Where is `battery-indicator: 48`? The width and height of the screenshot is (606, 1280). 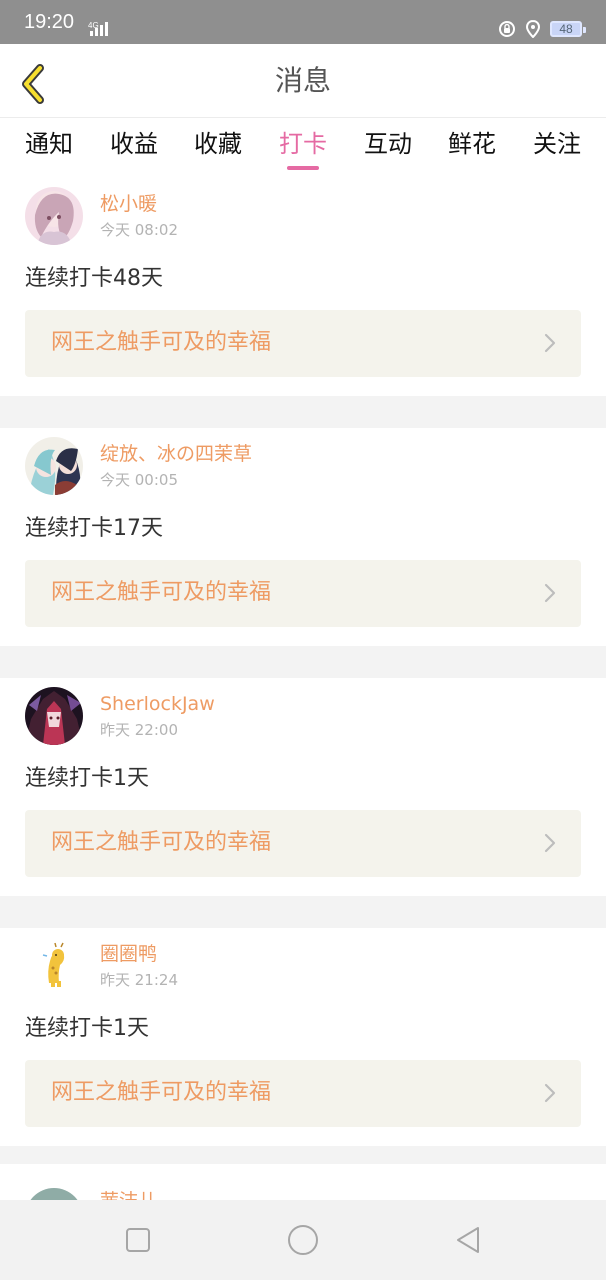 battery-indicator: 48 is located at coordinates (568, 29).